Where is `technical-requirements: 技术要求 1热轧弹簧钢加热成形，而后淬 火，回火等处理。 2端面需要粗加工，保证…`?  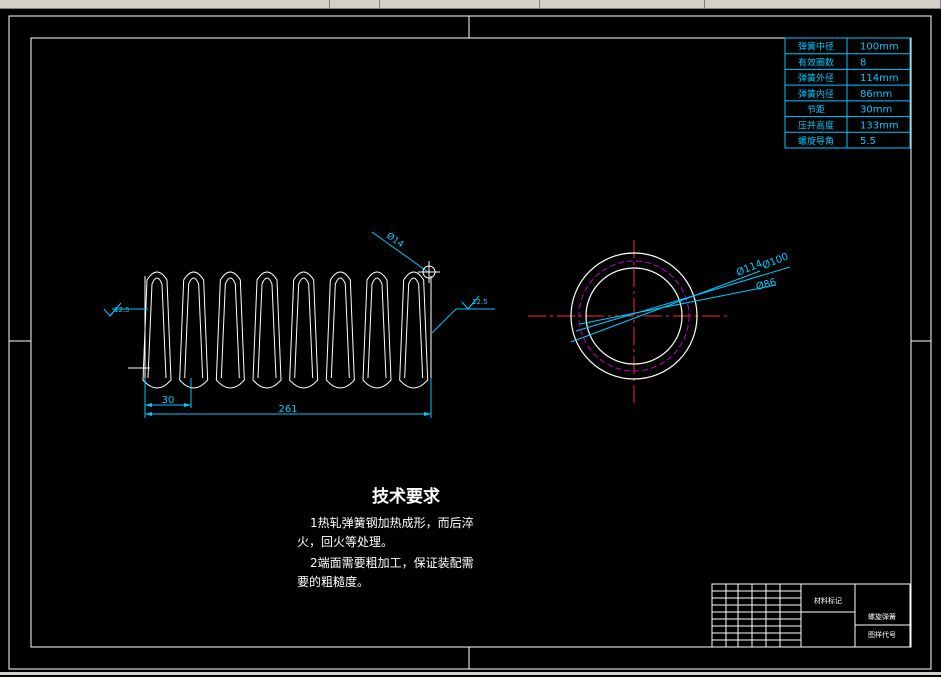
technical-requirements: 技术要求 1热轧弹簧钢加热成形，而后淬 火，回火等处理。 2端面需要粗加工，保证… is located at coordinates (385, 537).